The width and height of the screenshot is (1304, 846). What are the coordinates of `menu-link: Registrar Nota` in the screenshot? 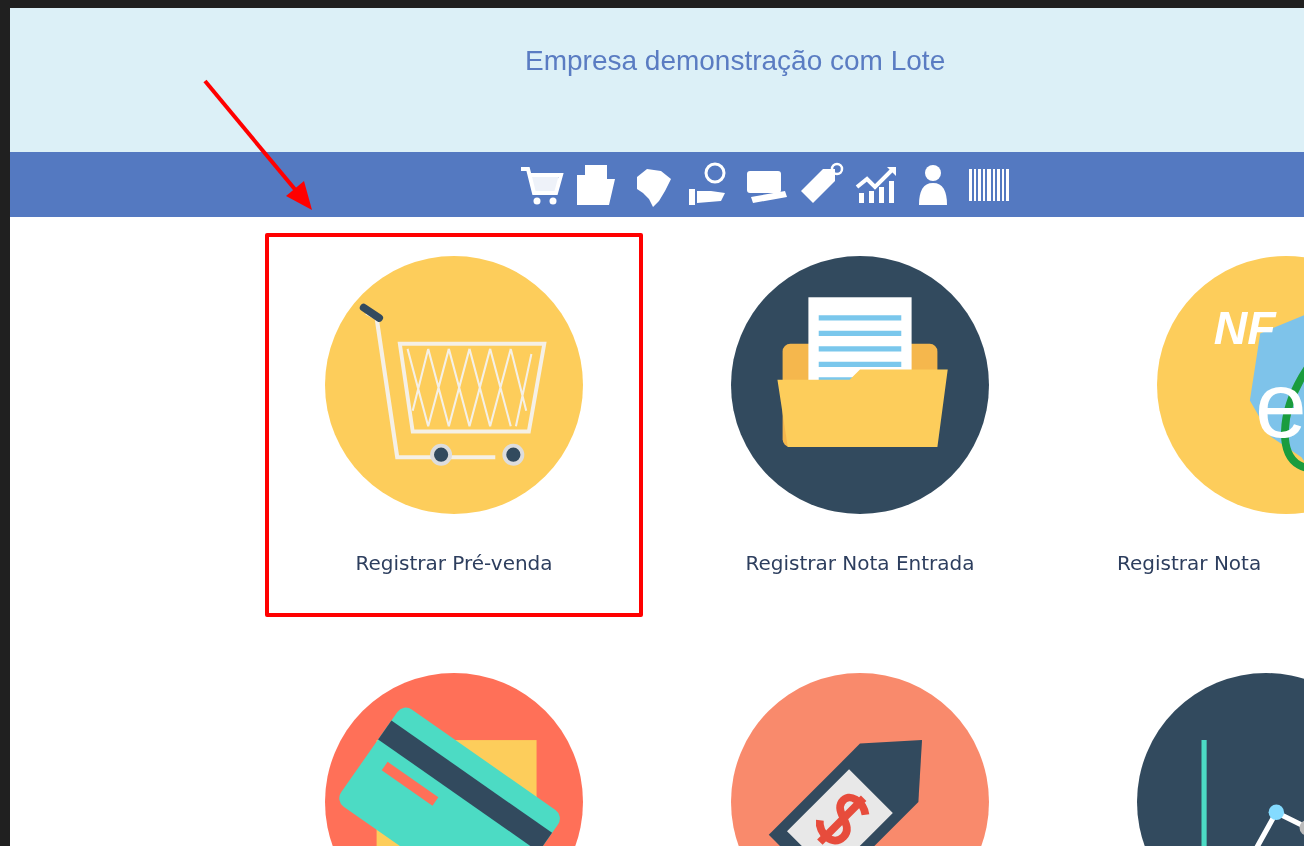 It's located at (1189, 563).